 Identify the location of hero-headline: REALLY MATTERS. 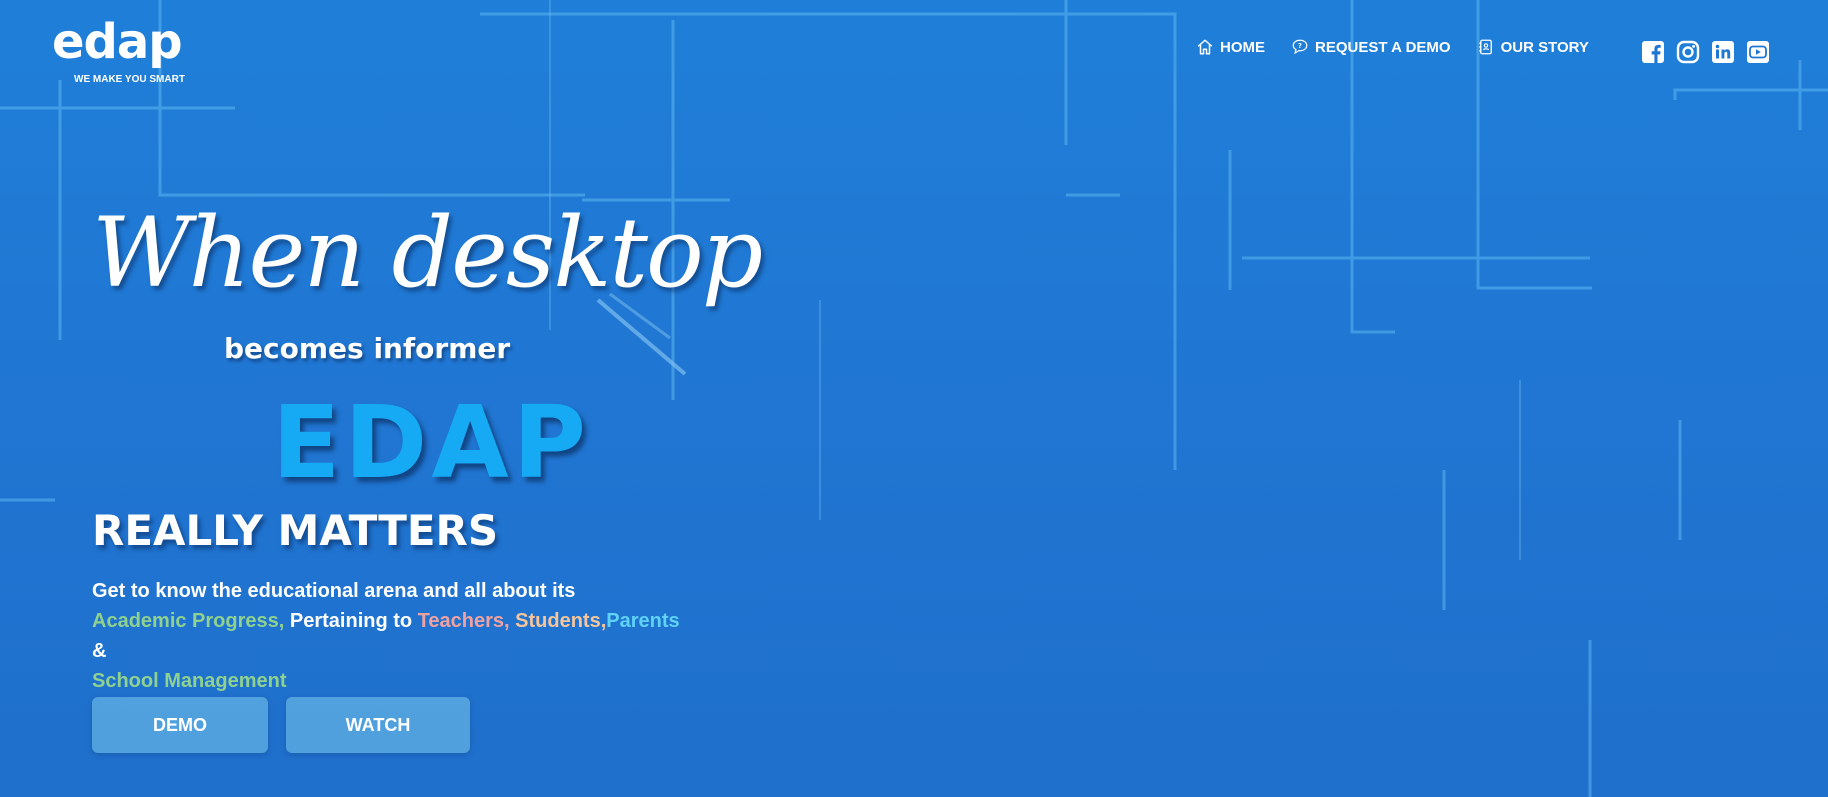
(295, 530).